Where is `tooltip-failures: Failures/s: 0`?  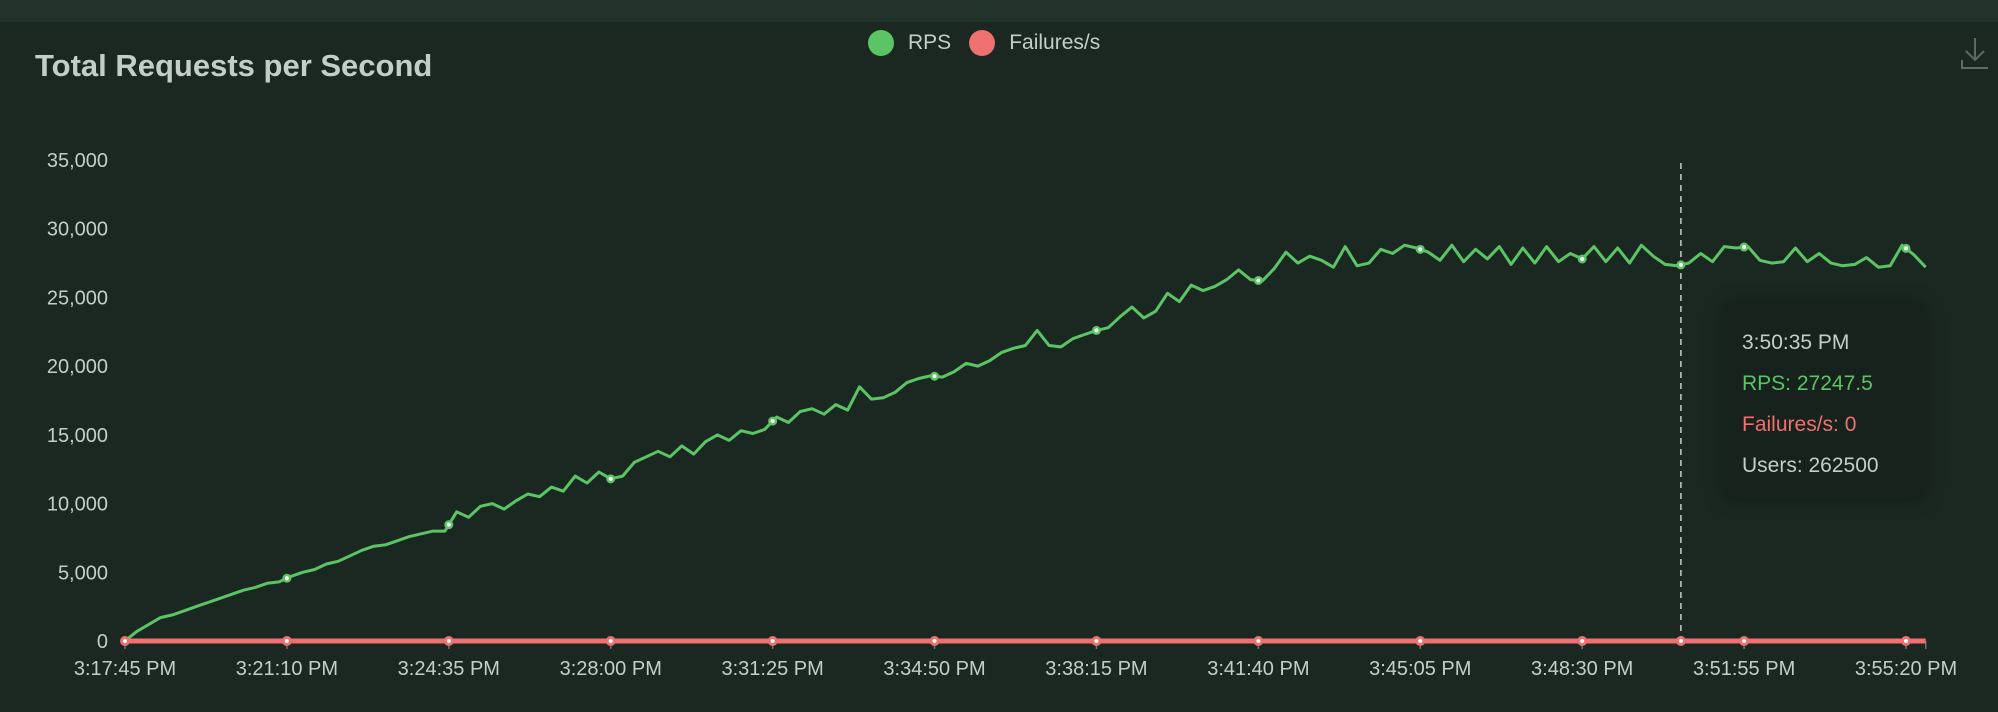 tooltip-failures: Failures/s: 0 is located at coordinates (1799, 424).